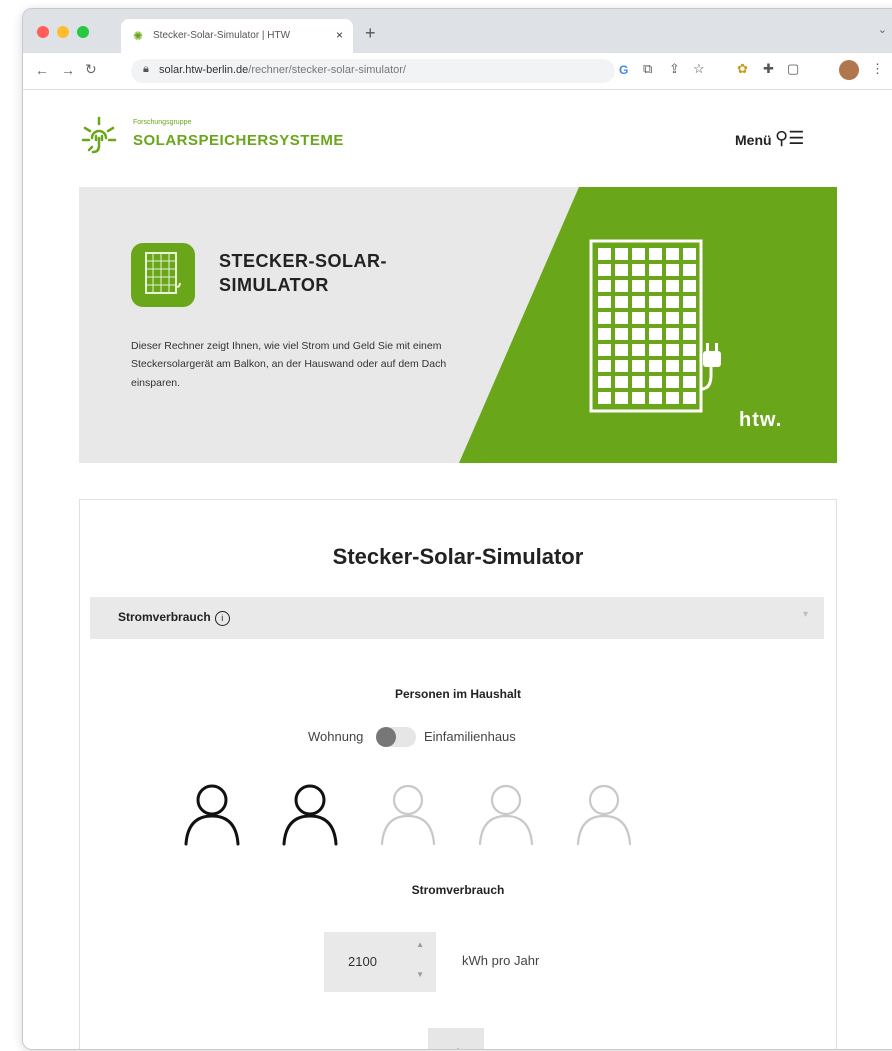  Describe the element at coordinates (238, 140) in the screenshot. I see `logo-title: SOLARSPEICHERSYSTEME` at that location.